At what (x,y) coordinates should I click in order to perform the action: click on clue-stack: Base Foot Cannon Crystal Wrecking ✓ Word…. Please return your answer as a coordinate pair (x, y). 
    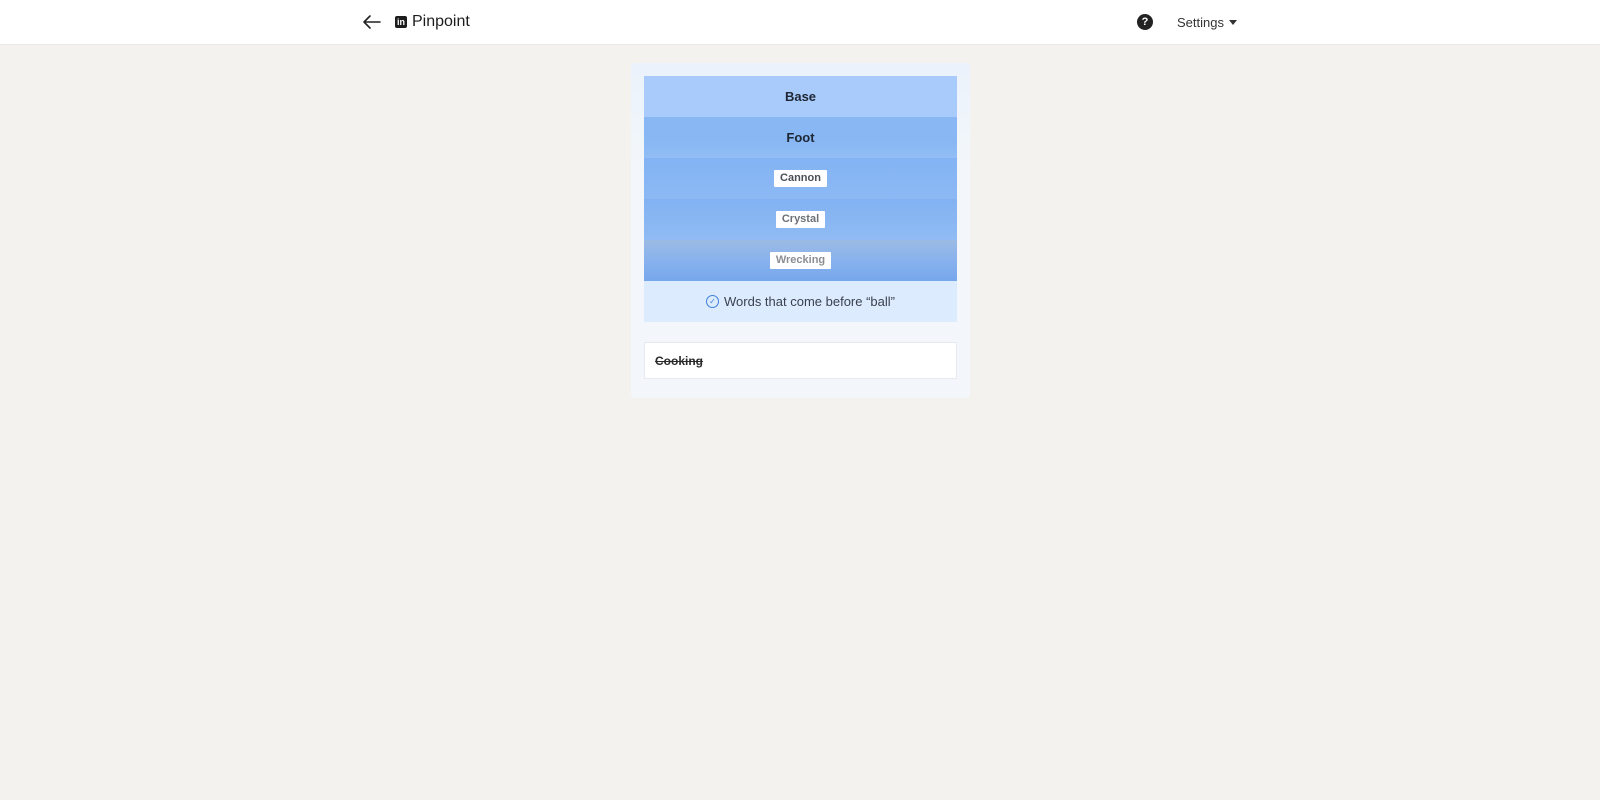
    Looking at the image, I should click on (800, 199).